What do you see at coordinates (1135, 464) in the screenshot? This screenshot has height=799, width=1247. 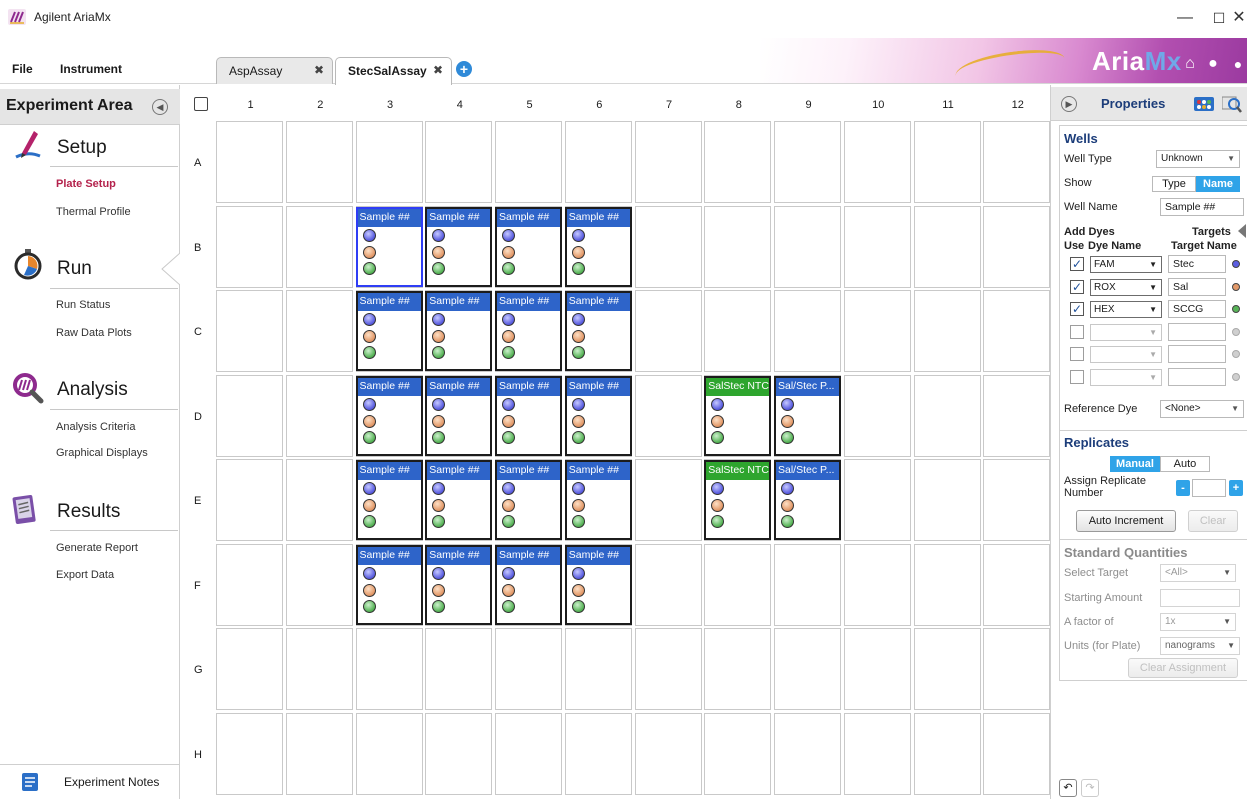 I see `replicates-manual-toggle: Manual` at bounding box center [1135, 464].